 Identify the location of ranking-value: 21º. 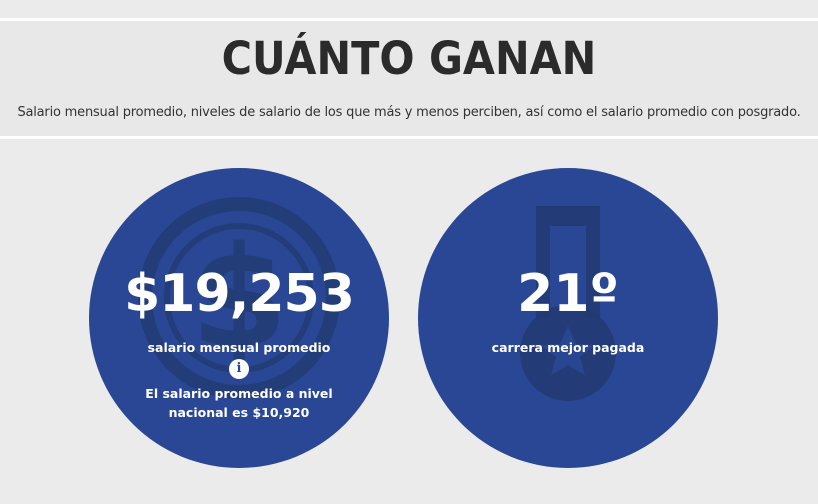
(568, 294).